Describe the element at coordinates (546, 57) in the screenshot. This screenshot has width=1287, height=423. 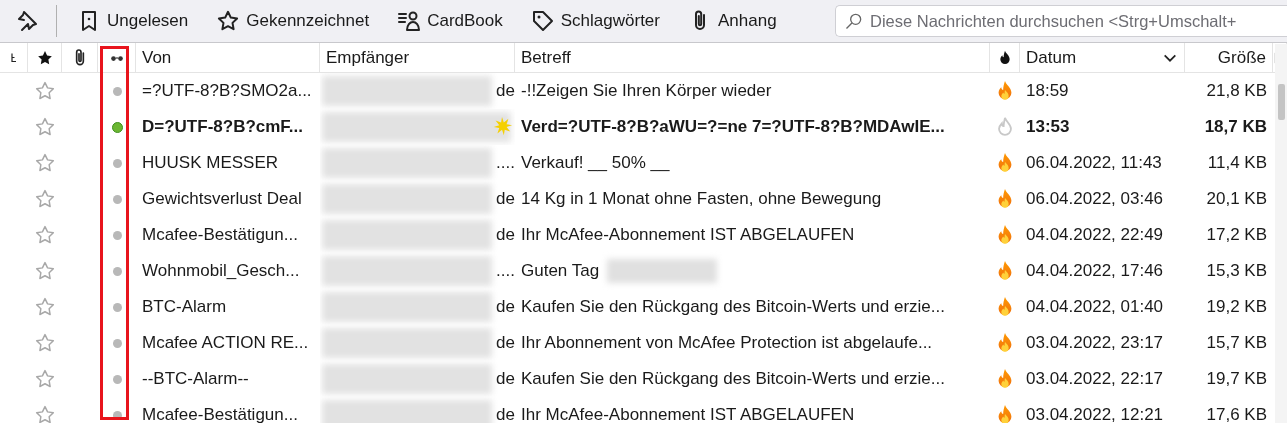
I see `column-header: Betreff` at that location.